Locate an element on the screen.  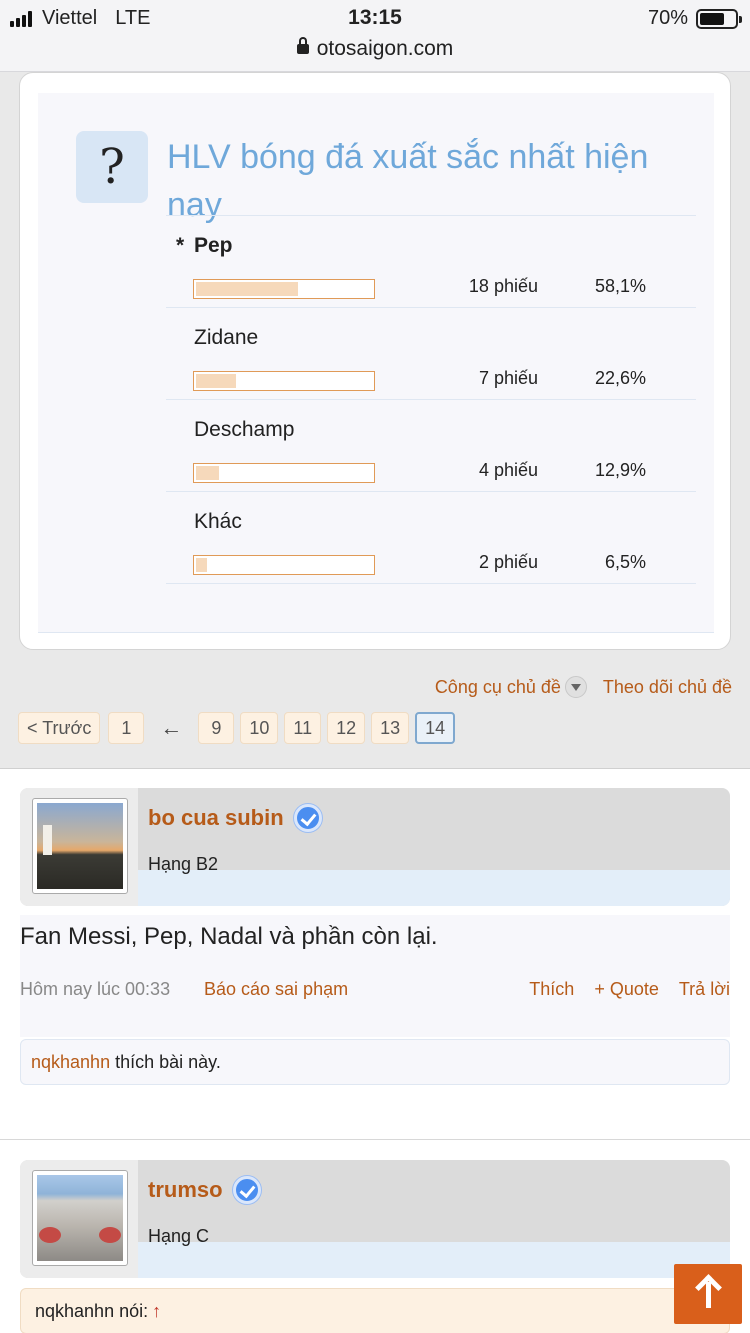
vote-count: 4 phiếu is located at coordinates (508, 470).